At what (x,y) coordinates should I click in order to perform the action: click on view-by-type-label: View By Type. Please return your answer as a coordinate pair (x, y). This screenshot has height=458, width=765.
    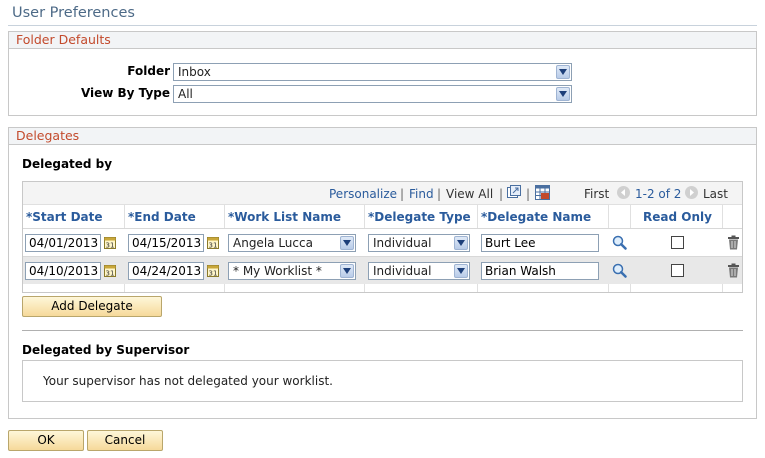
    Looking at the image, I should click on (125, 93).